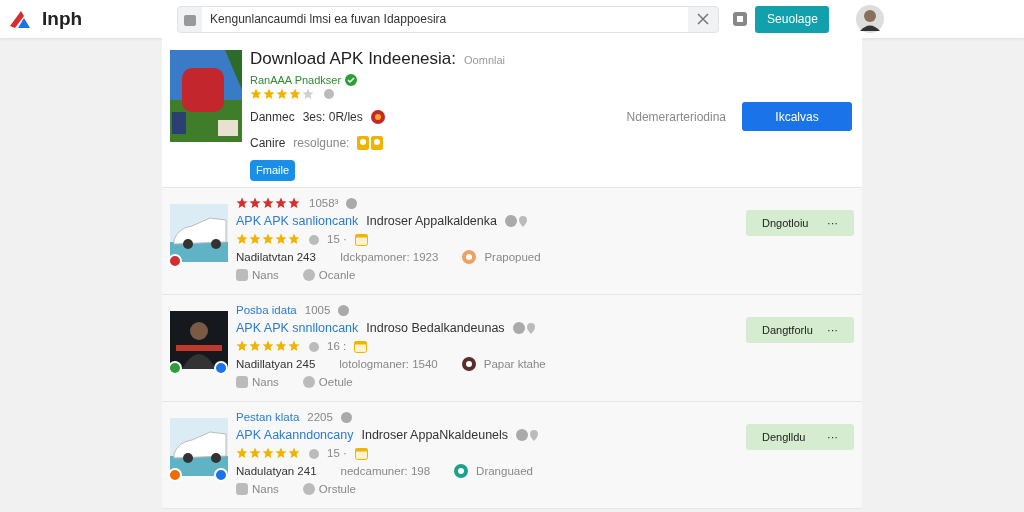 Image resolution: width=1024 pixels, height=512 pixels. I want to click on category-label: Canire, so click(268, 143).